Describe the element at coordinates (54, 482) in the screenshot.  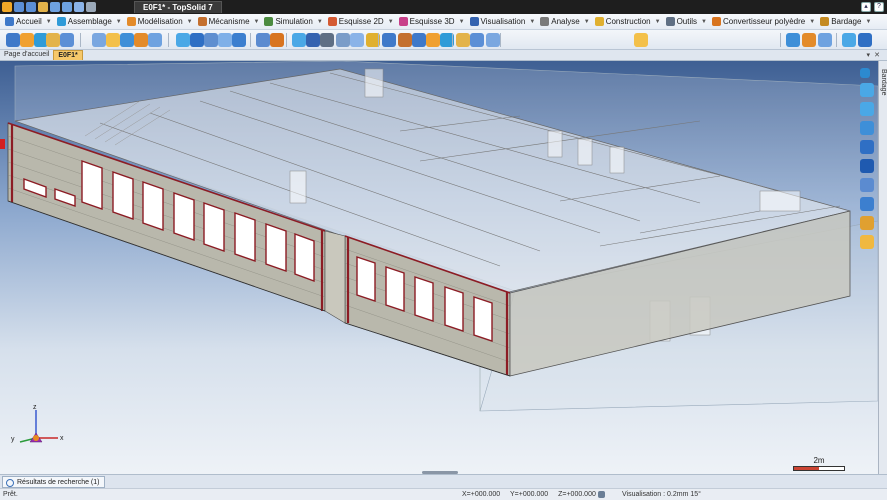
I see `tab-search-results: Résultats de recherche (1)` at that location.